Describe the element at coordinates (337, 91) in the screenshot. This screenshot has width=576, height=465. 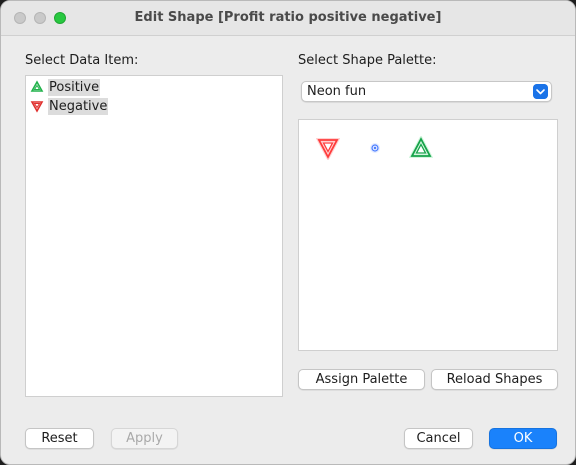
I see `shape-palette-selected-value: Neon fun` at that location.